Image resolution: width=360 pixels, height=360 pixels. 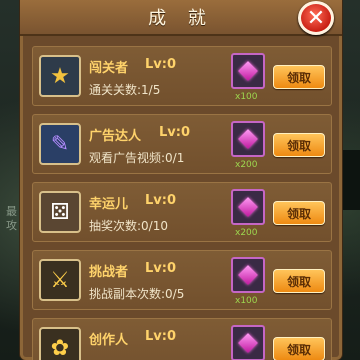 What do you see at coordinates (182, 144) in the screenshot?
I see `achievement-card: ✎ 广告达人 Lv:0 观看广告视频:0/1 x200 领取` at bounding box center [182, 144].